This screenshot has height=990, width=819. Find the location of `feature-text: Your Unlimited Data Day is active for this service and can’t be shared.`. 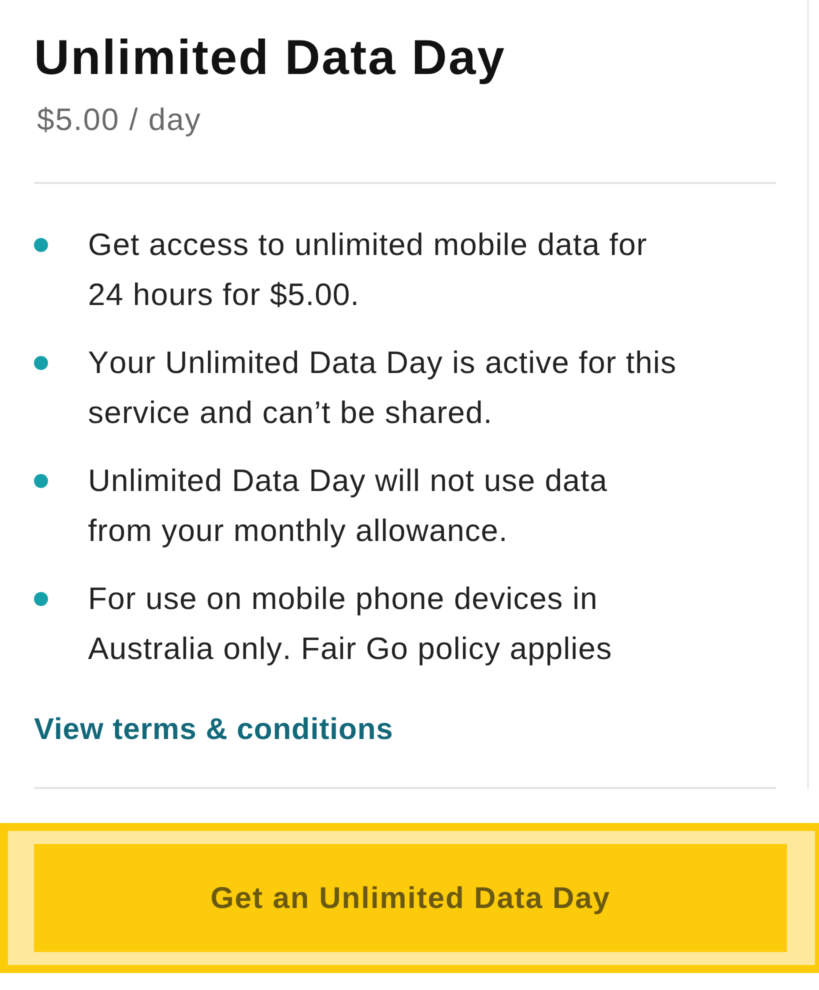

feature-text: Your Unlimited Data Day is active for this service and can’t be shared. is located at coordinates (383, 388).